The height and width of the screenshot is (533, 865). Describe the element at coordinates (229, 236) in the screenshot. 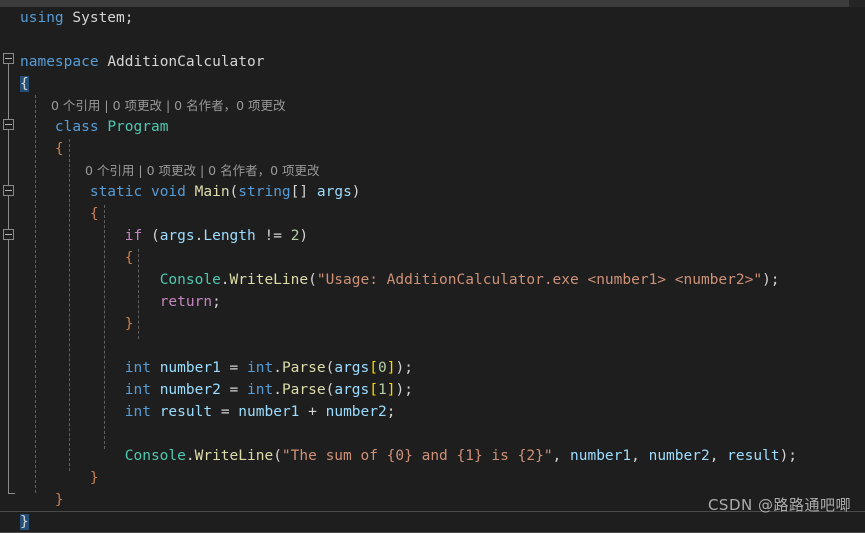

I see `token-property-length: Length` at that location.